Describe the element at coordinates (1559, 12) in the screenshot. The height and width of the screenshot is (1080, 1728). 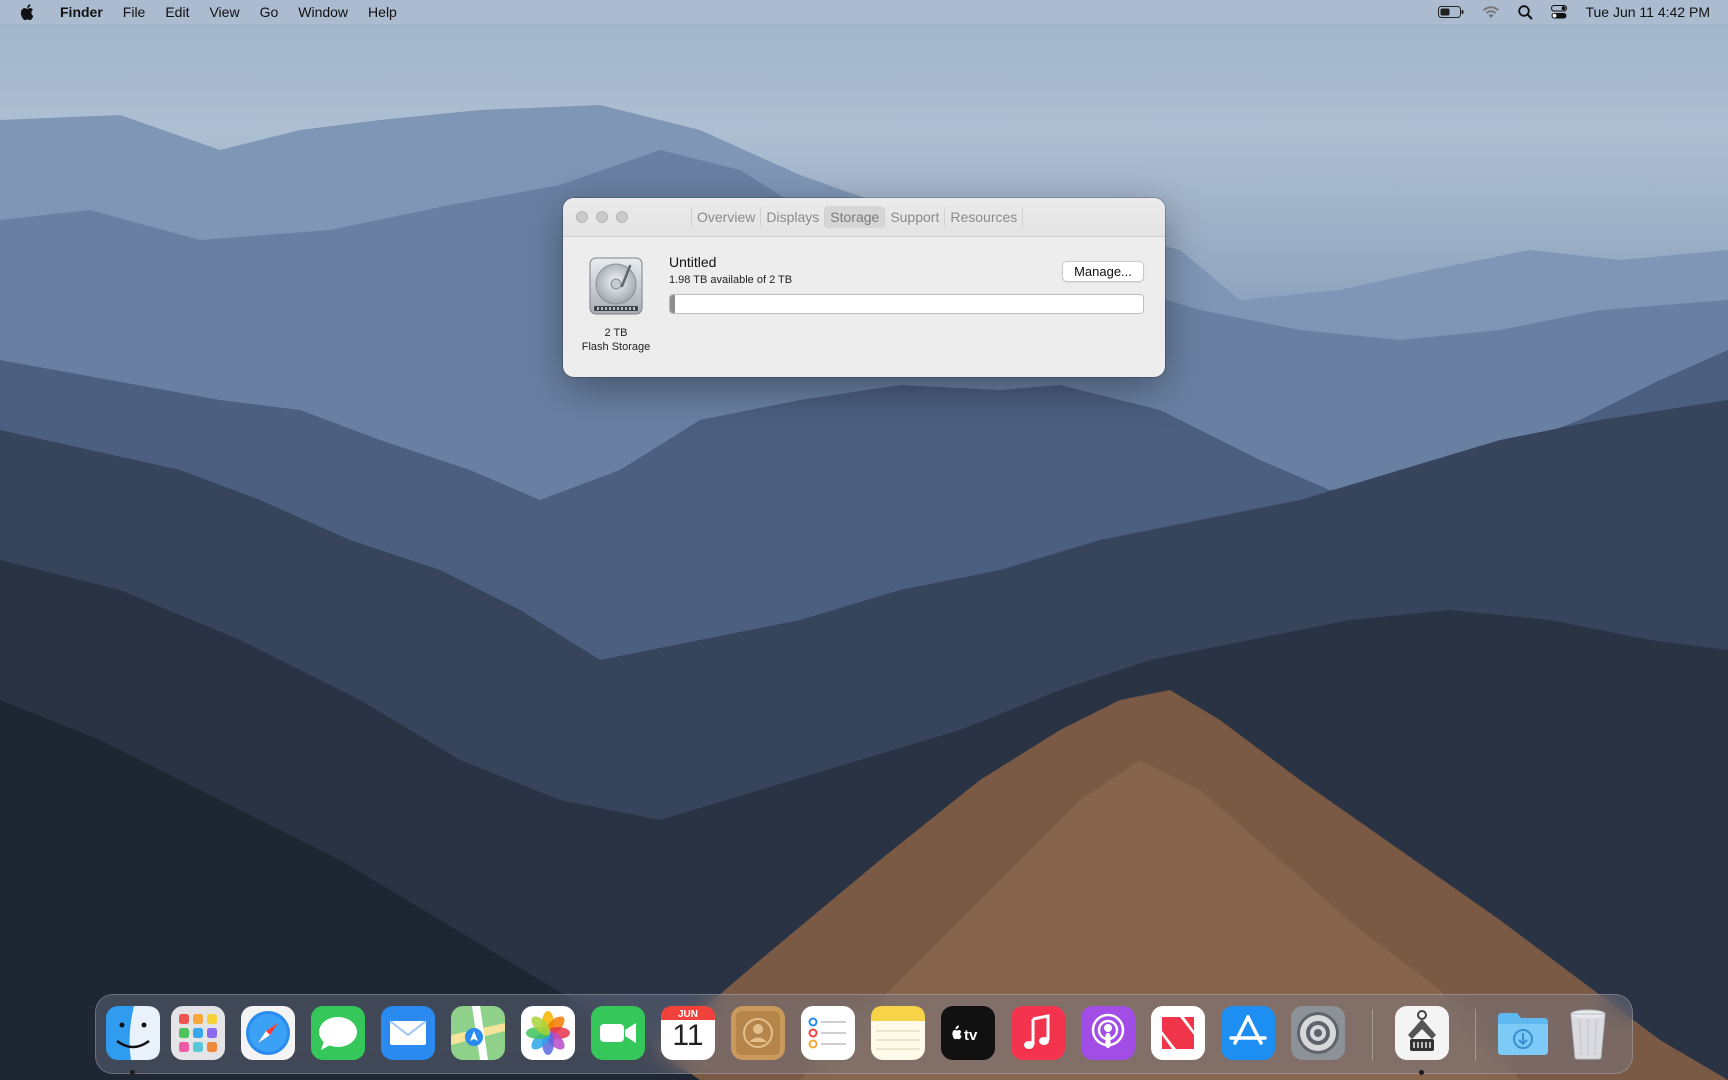
I see `control-center-icon` at that location.